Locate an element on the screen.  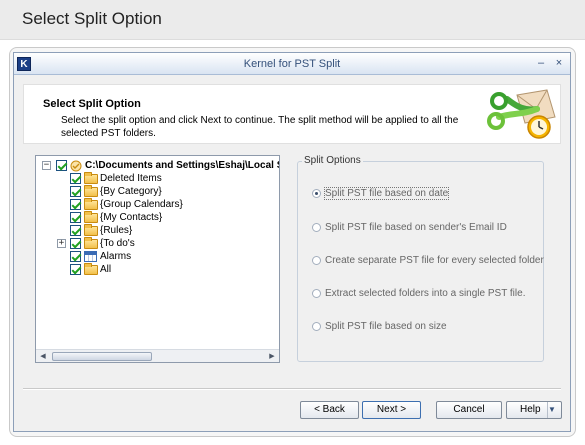
tree-item: + {To do's is located at coordinates (157, 243).